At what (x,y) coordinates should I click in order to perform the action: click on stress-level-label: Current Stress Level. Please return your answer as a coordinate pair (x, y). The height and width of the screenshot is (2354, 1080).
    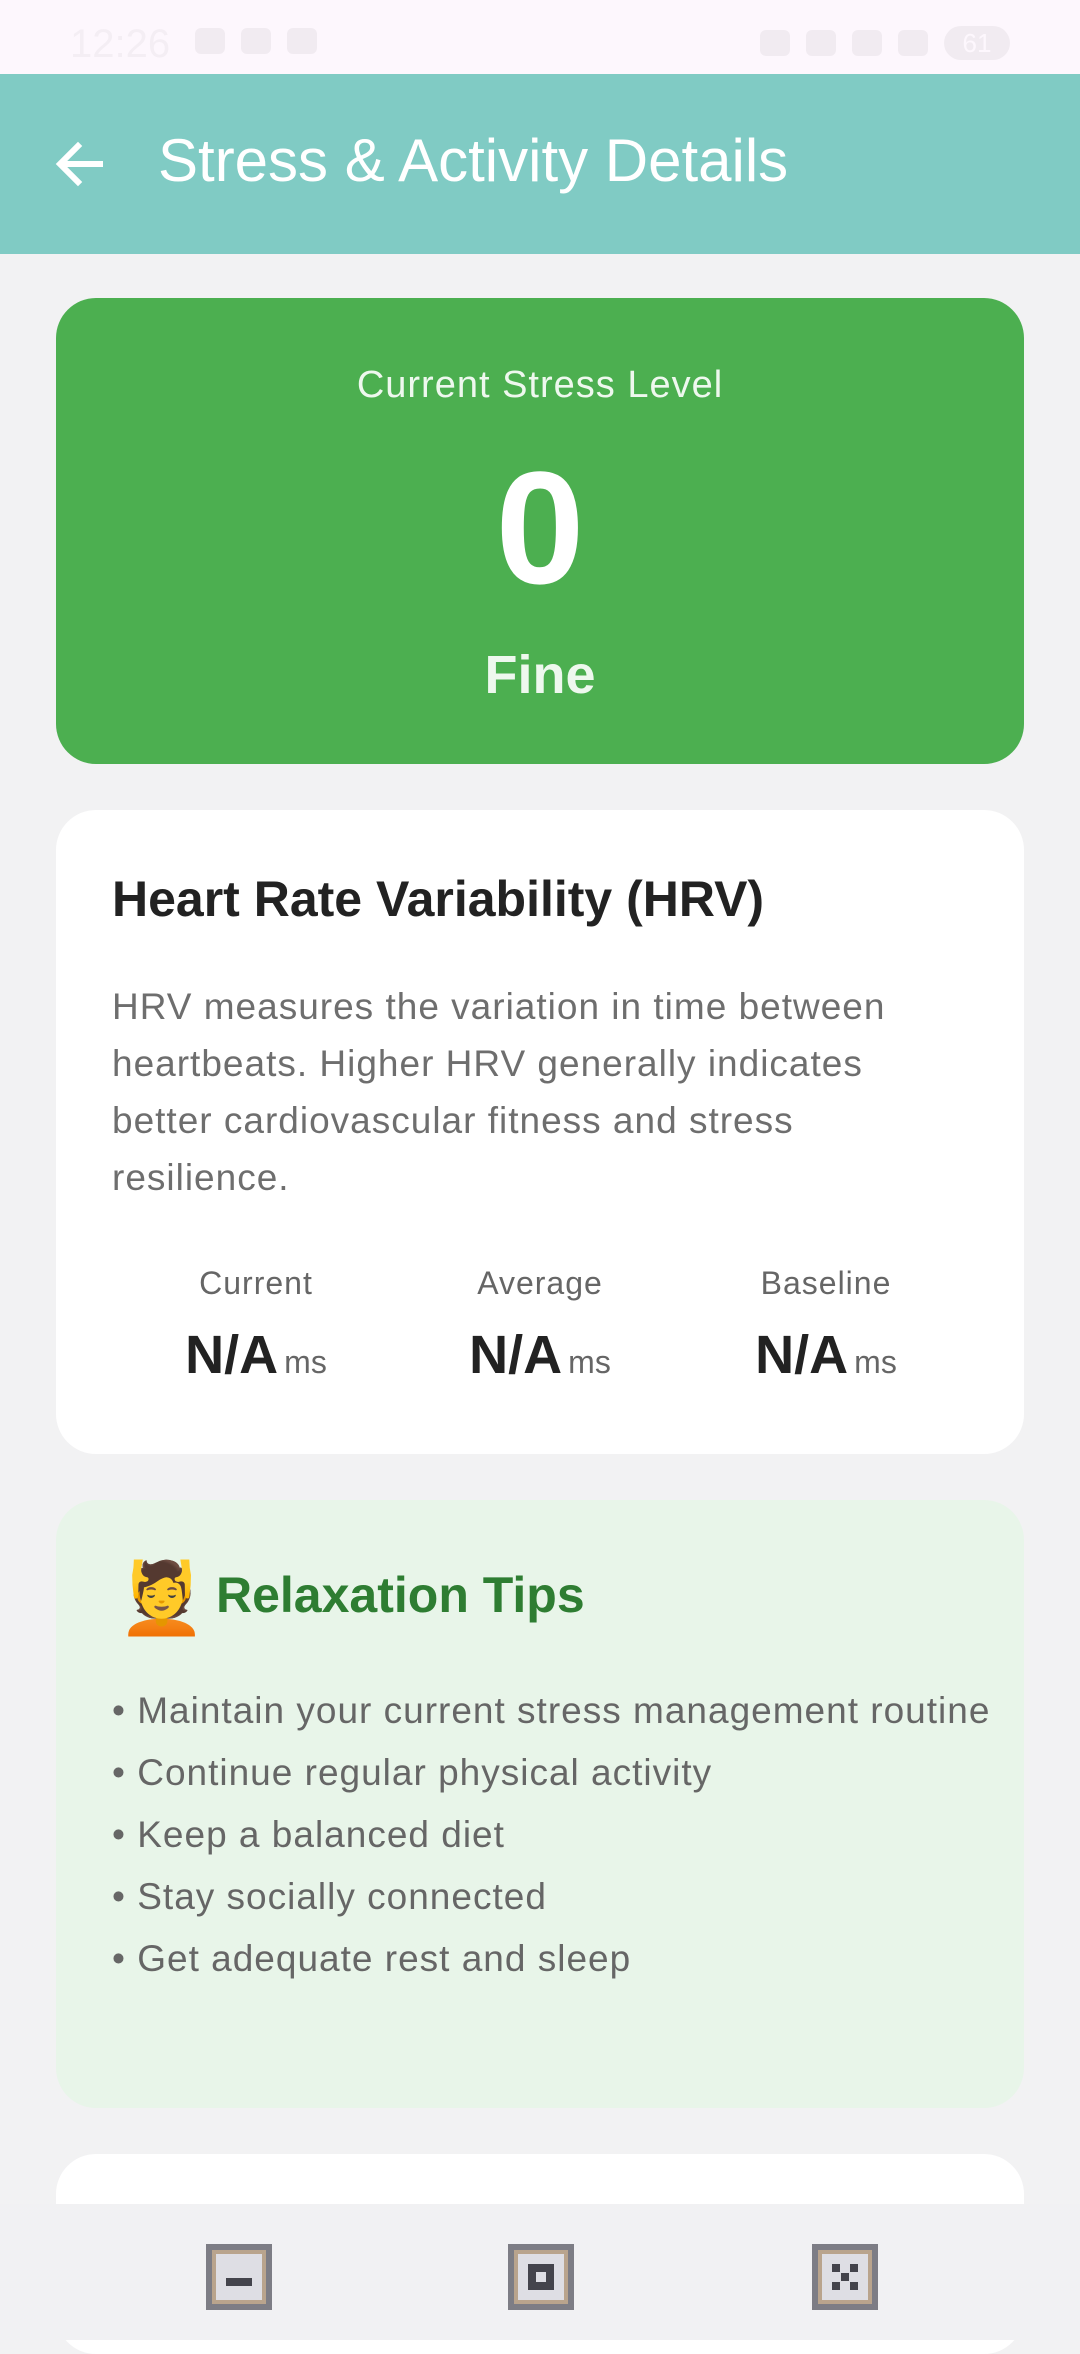
    Looking at the image, I should click on (540, 385).